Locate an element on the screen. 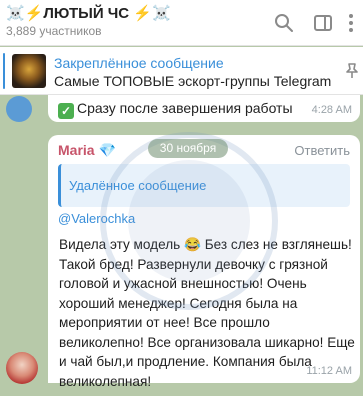  bot-avatar is located at coordinates (19, 109).